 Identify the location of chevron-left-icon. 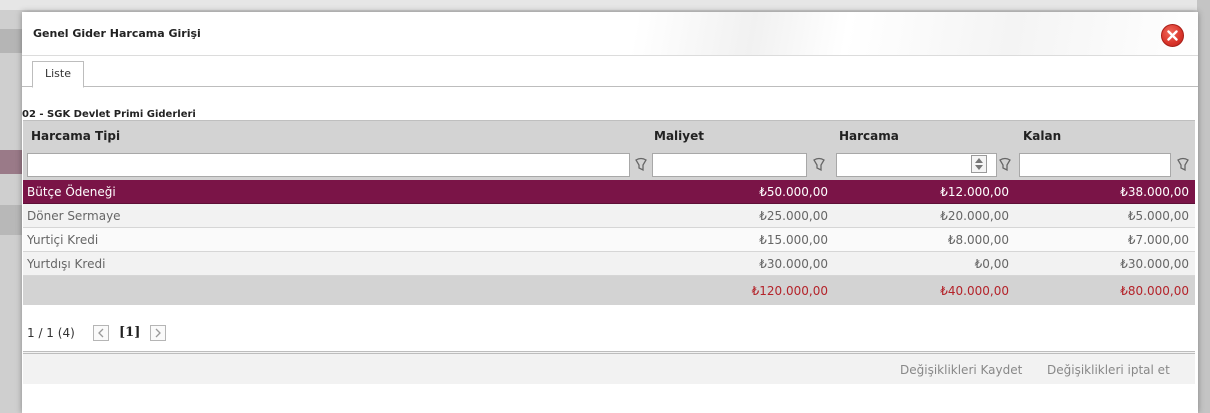
(101, 333).